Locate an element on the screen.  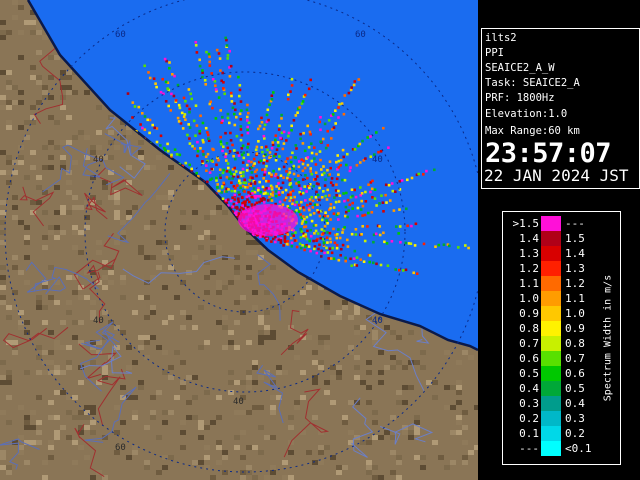
legend-low-value: 0.7 is located at coordinates (529, 343).